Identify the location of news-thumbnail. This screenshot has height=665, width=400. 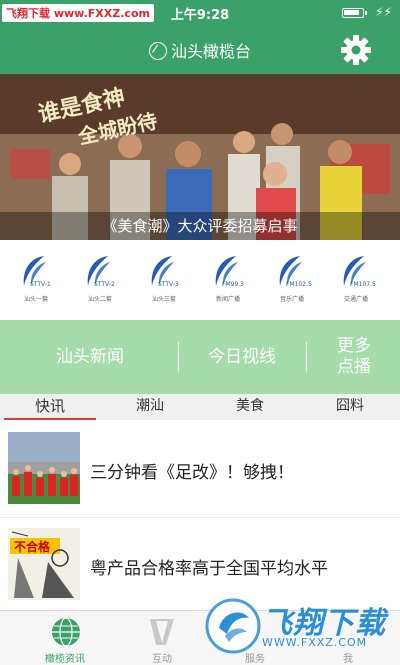
(44, 468).